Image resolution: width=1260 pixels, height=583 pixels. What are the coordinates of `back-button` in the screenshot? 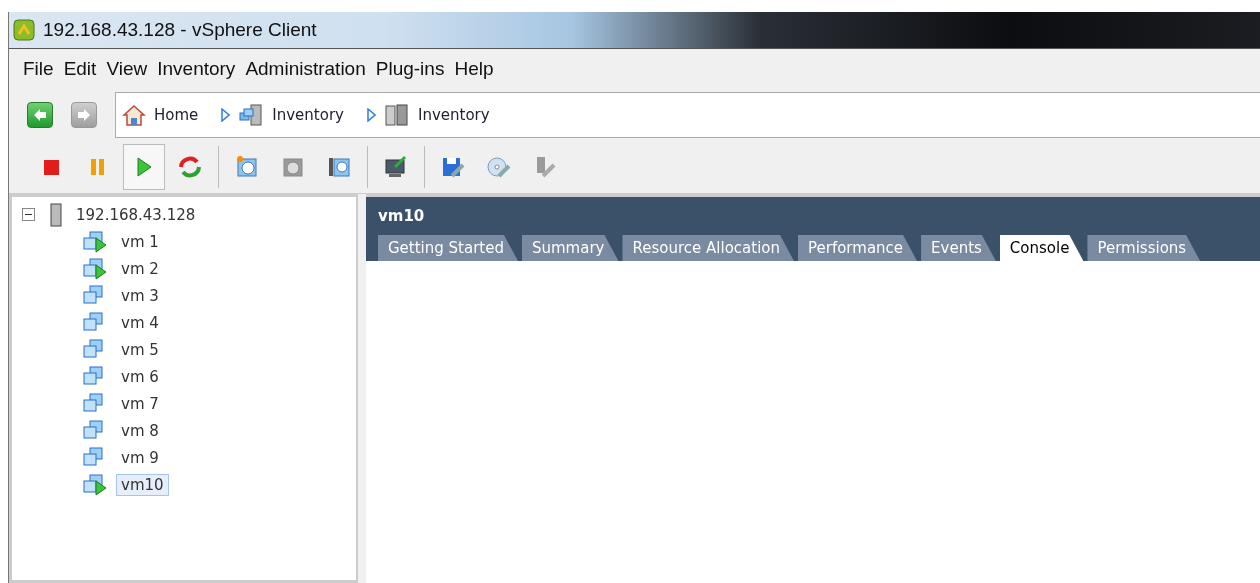 It's located at (40, 115).